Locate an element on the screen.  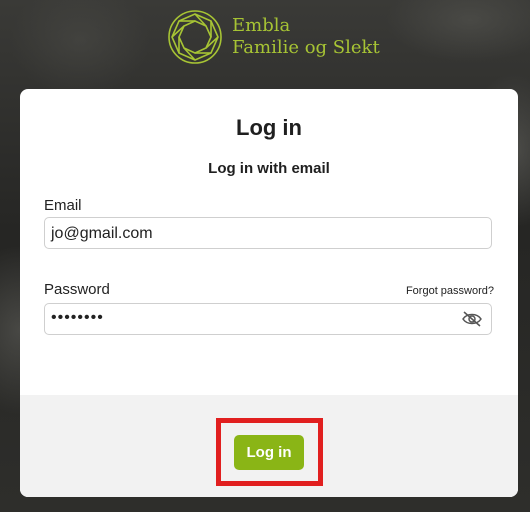
email-label: Email is located at coordinates (63, 205).